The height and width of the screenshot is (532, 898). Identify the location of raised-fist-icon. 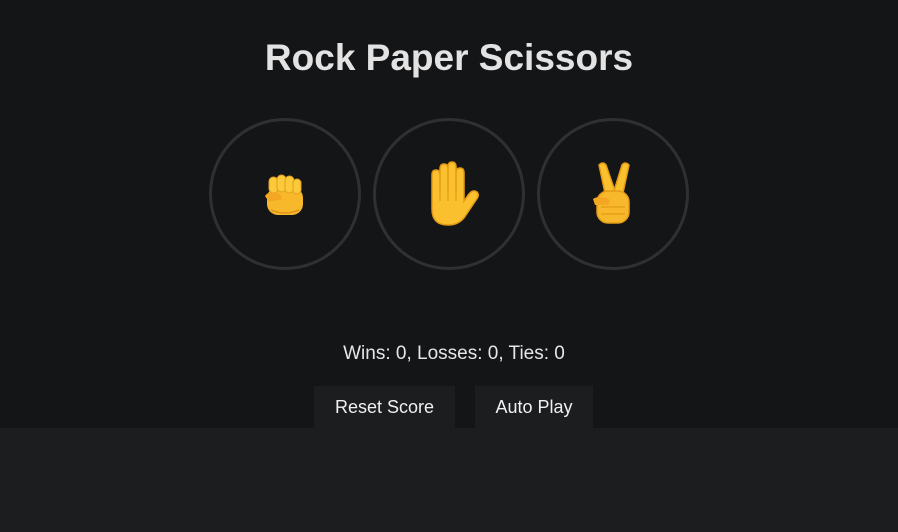
(284, 194).